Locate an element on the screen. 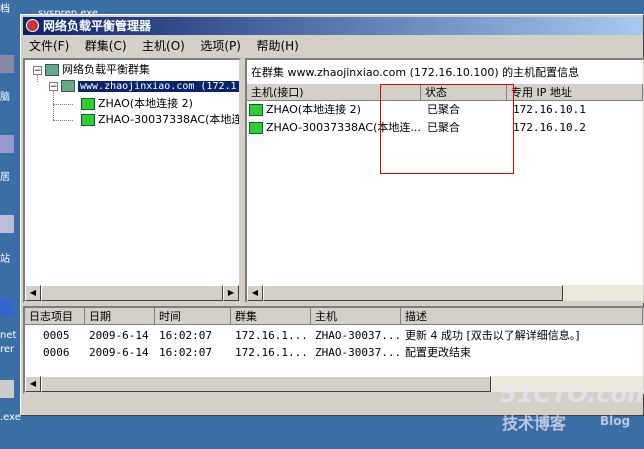 This screenshot has height=449, width=644. menu-bar: 文件(F) 群集(C) 主机(O) 选项(P) 帮助(H) is located at coordinates (333, 46).